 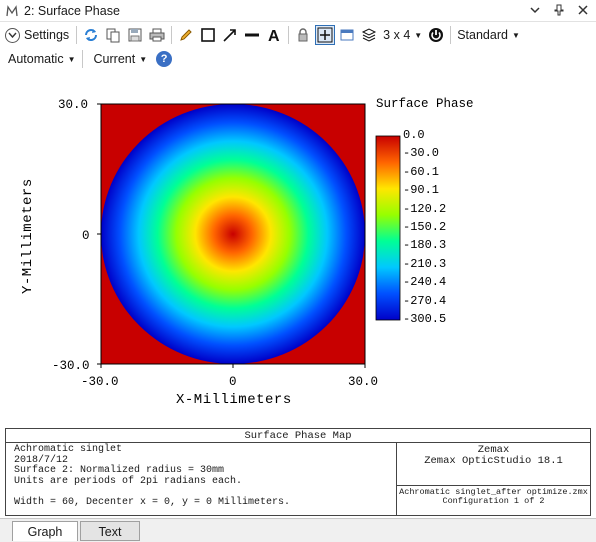 I want to click on tab-text: Text, so click(x=110, y=531).